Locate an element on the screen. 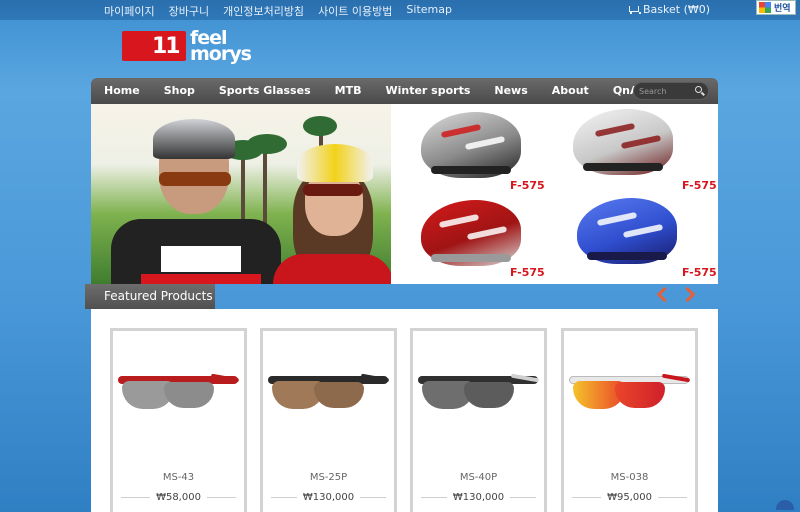 The width and height of the screenshot is (800, 512). privacy-link: 개인정보처리방침 is located at coordinates (263, 11).